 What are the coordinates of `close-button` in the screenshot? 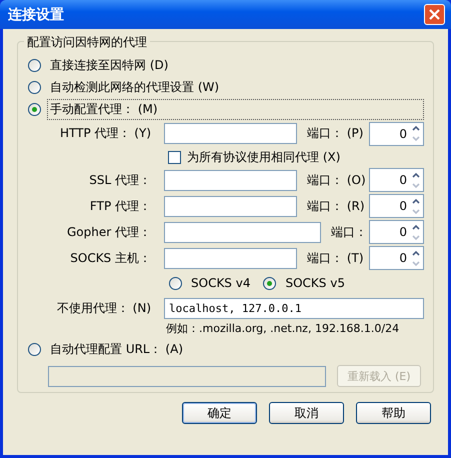 It's located at (434, 14).